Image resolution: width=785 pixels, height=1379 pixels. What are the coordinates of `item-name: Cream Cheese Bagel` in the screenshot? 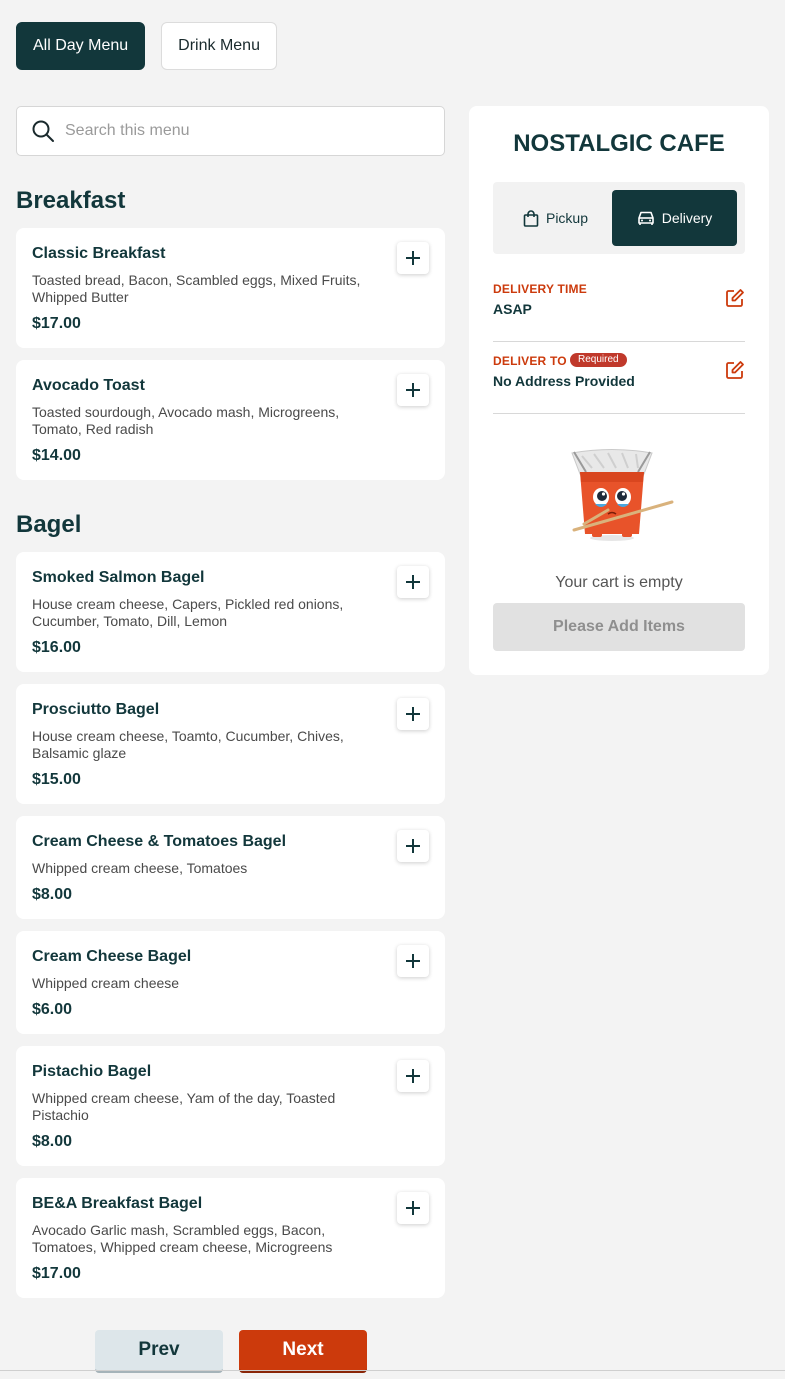 It's located at (112, 956).